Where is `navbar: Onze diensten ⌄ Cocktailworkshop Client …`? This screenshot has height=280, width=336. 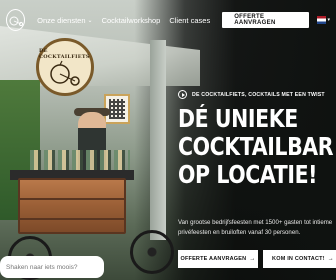 navbar: Onze diensten ⌄ Cocktailworkshop Client … is located at coordinates (168, 20).